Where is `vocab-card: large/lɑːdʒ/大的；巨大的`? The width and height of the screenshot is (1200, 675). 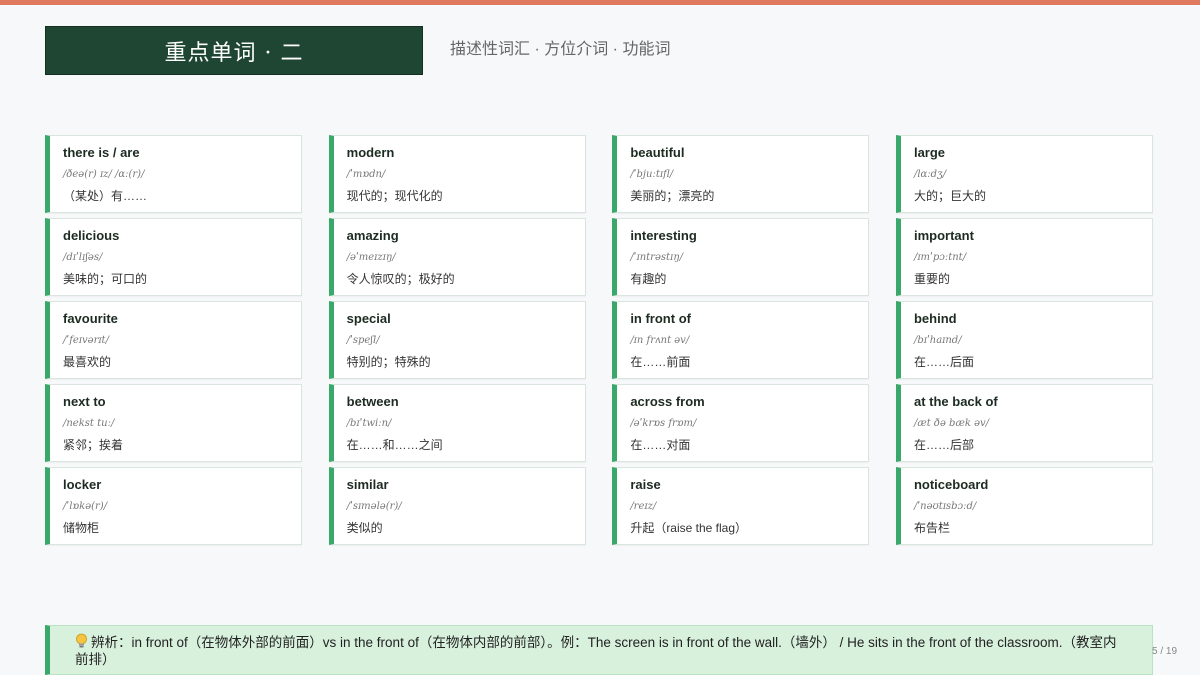 vocab-card: large/lɑːdʒ/大的；巨大的 is located at coordinates (1024, 174).